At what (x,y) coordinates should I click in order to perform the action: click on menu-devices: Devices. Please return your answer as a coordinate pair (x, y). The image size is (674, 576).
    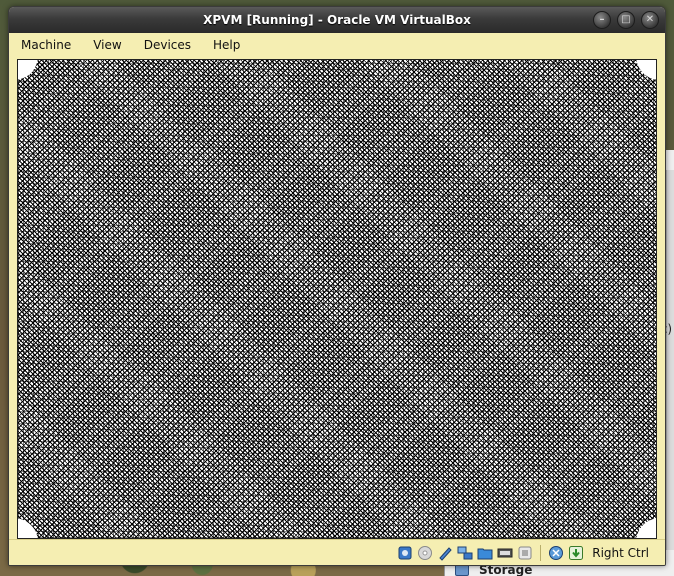
    Looking at the image, I should click on (166, 45).